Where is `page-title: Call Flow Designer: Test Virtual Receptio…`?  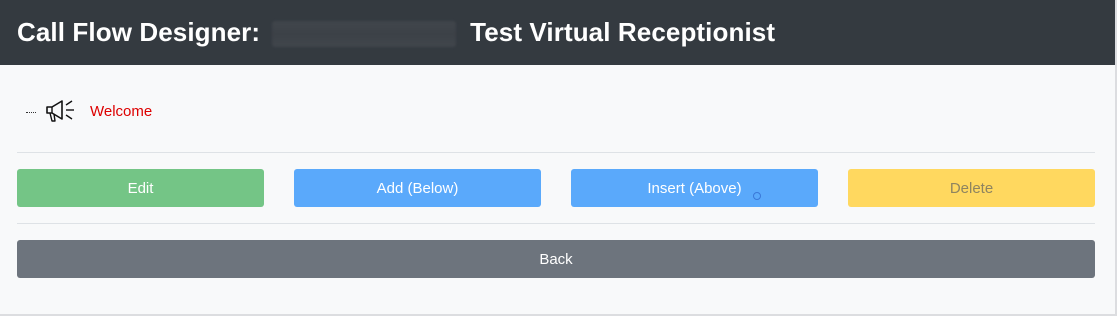
page-title: Call Flow Designer: Test Virtual Receptio… is located at coordinates (396, 32).